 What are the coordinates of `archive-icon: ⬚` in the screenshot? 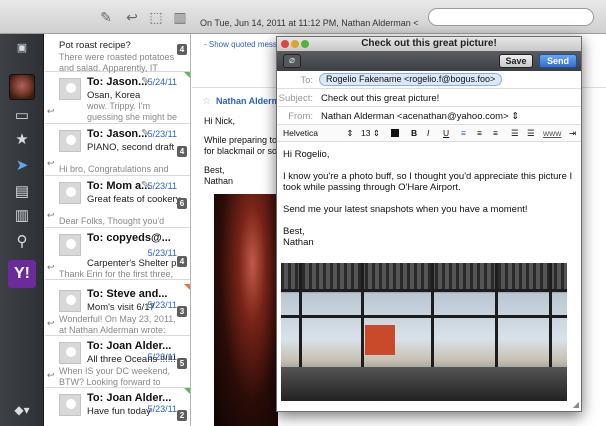 It's located at (156, 17).